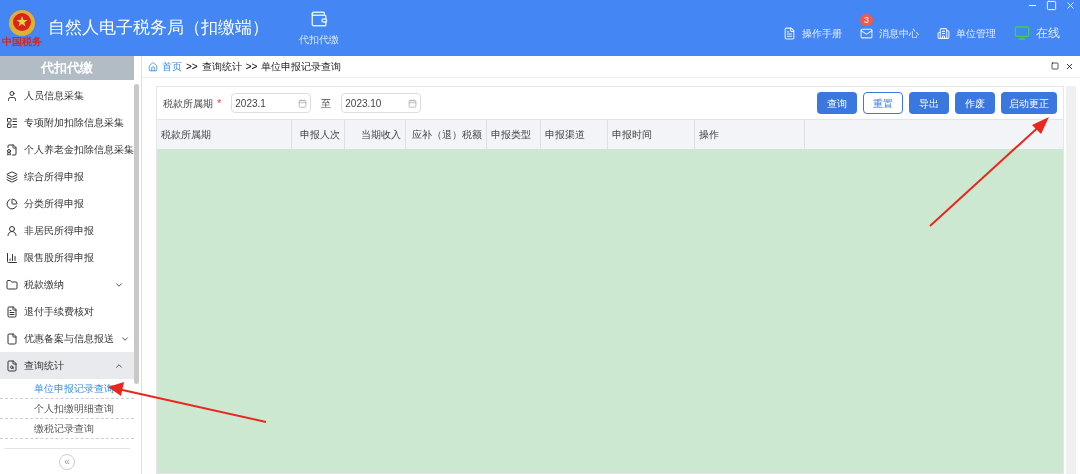 This screenshot has width=1080, height=474. I want to click on breadcrumb-item: 单位申报记录查询, so click(301, 67).